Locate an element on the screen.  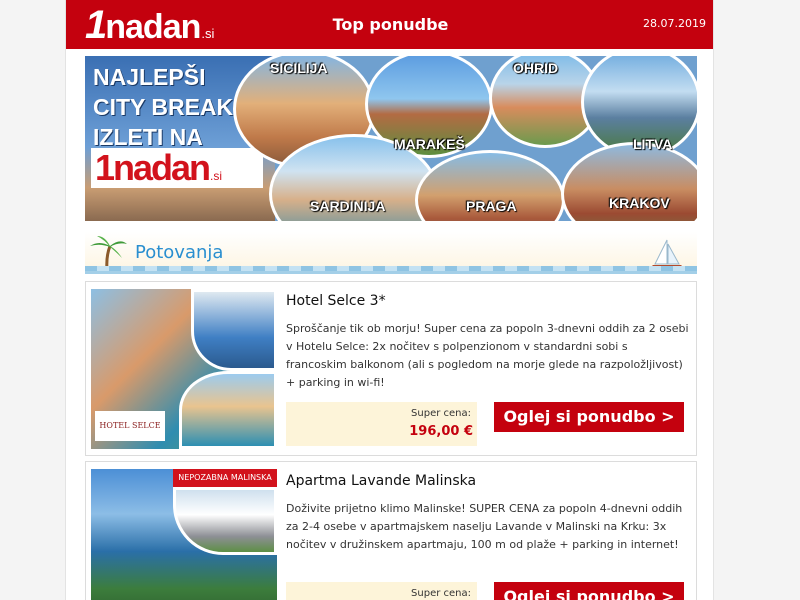
city-label-praga: PRAGA is located at coordinates (491, 206).